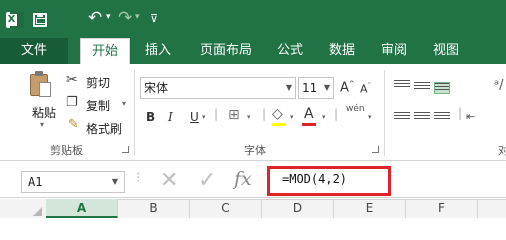  I want to click on column-header-d: D, so click(298, 208).